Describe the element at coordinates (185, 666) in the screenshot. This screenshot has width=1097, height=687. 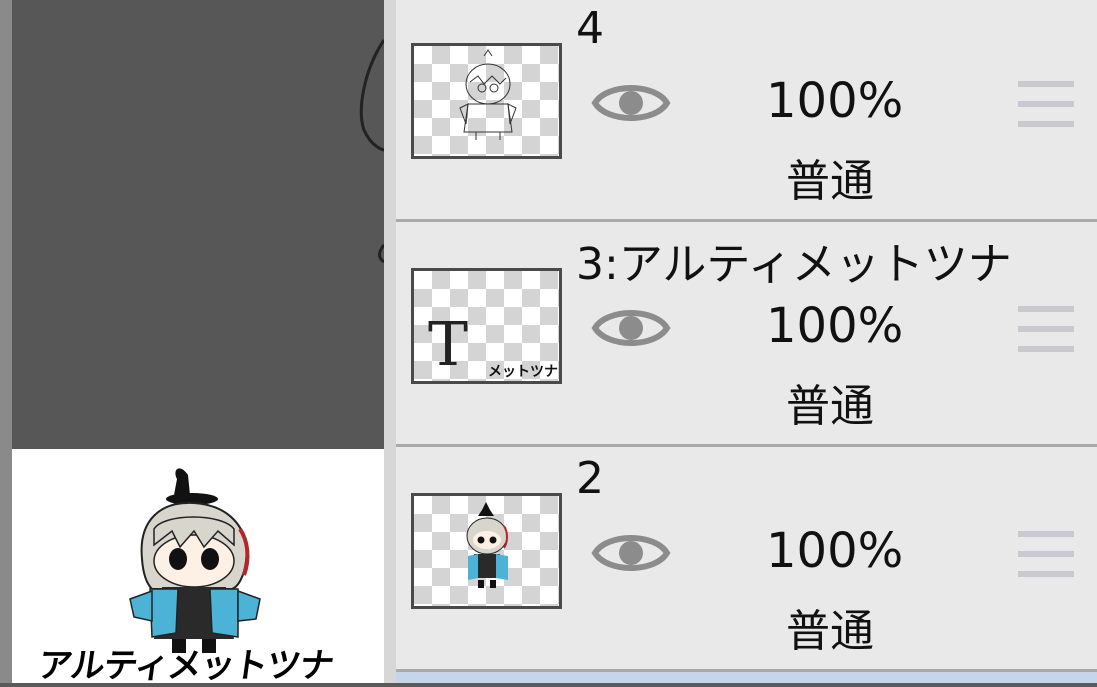
I see `preview-caption: アルティメットツナ` at that location.